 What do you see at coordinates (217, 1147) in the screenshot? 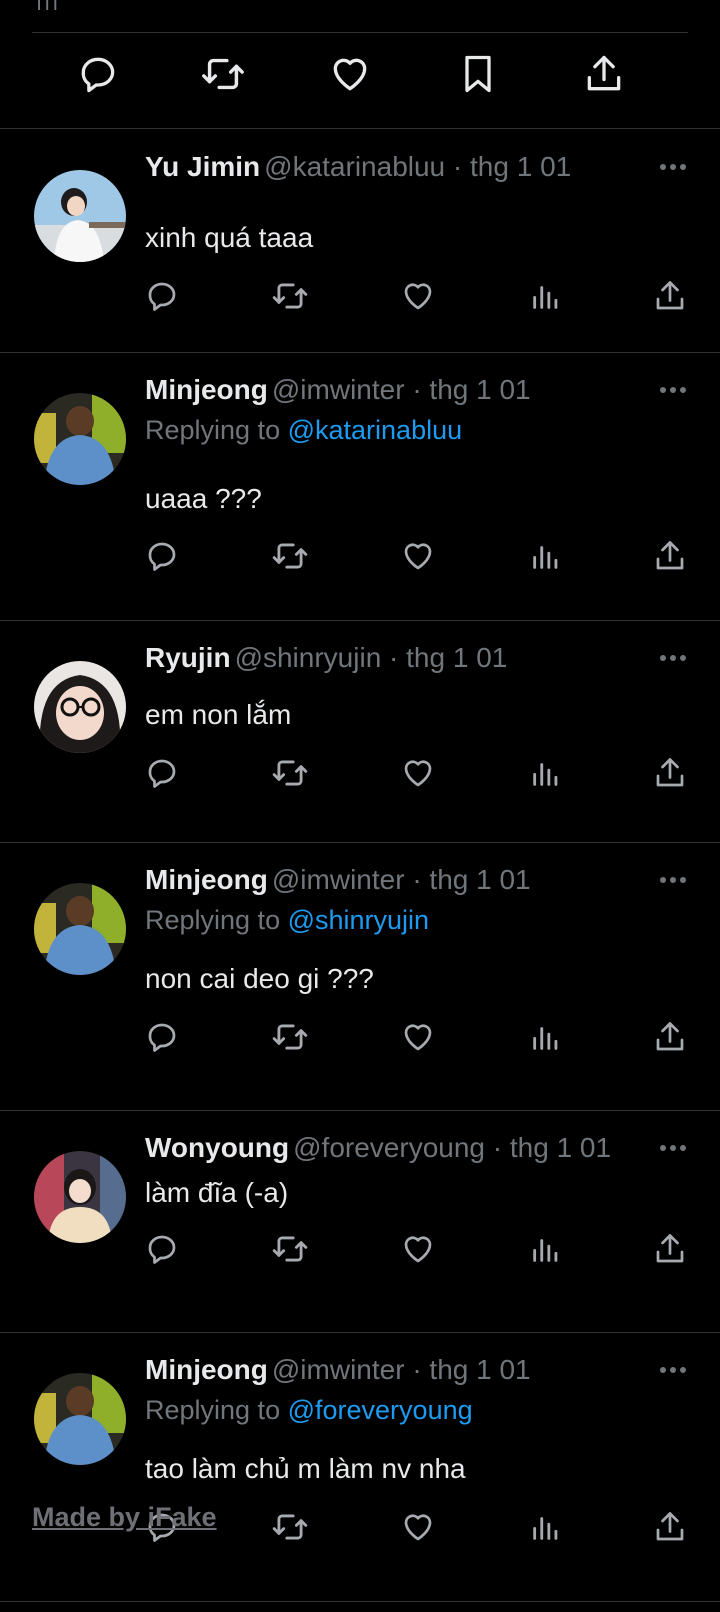
I see `display-name: Wonyoung` at bounding box center [217, 1147].